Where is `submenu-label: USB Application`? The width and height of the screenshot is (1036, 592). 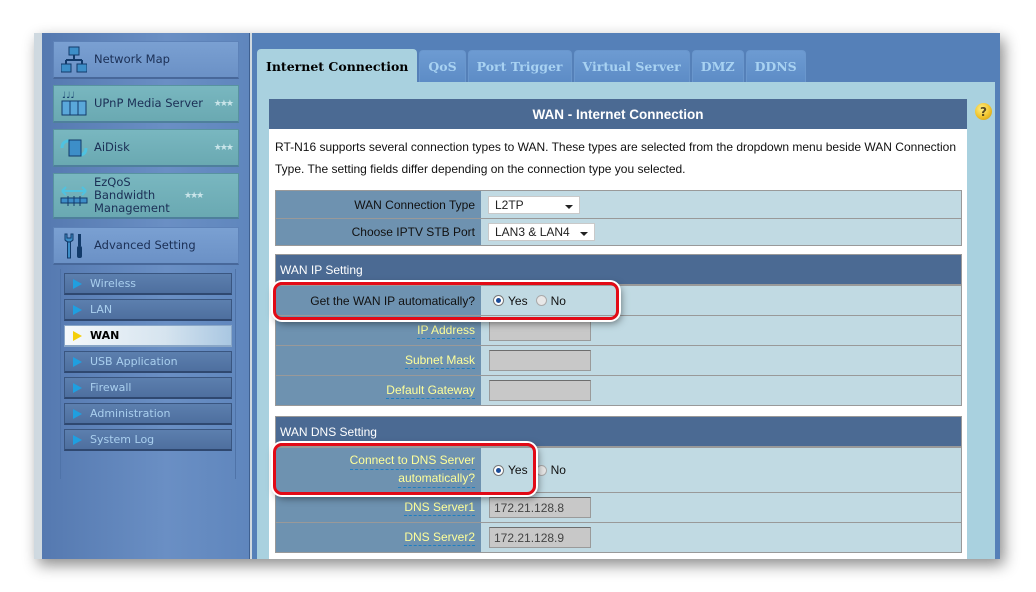
submenu-label: USB Application is located at coordinates (134, 361).